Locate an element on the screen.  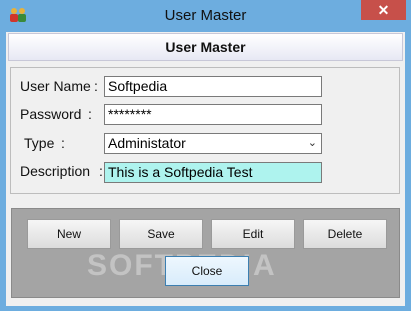
edit-button: Edit is located at coordinates (253, 234).